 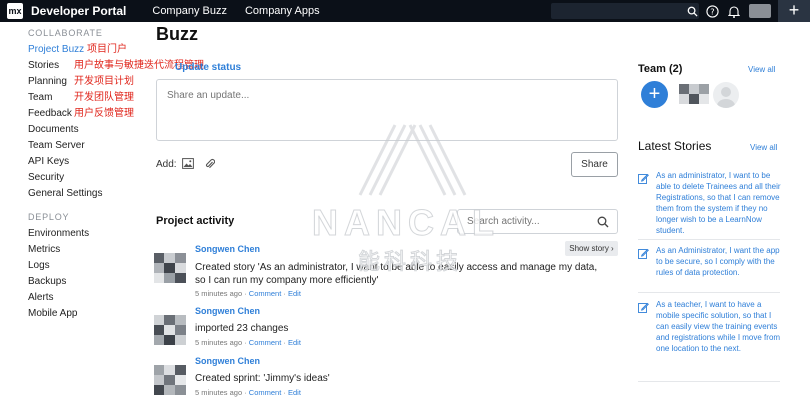 What do you see at coordinates (44, 65) in the screenshot?
I see `sidebar-item-label: Stories` at bounding box center [44, 65].